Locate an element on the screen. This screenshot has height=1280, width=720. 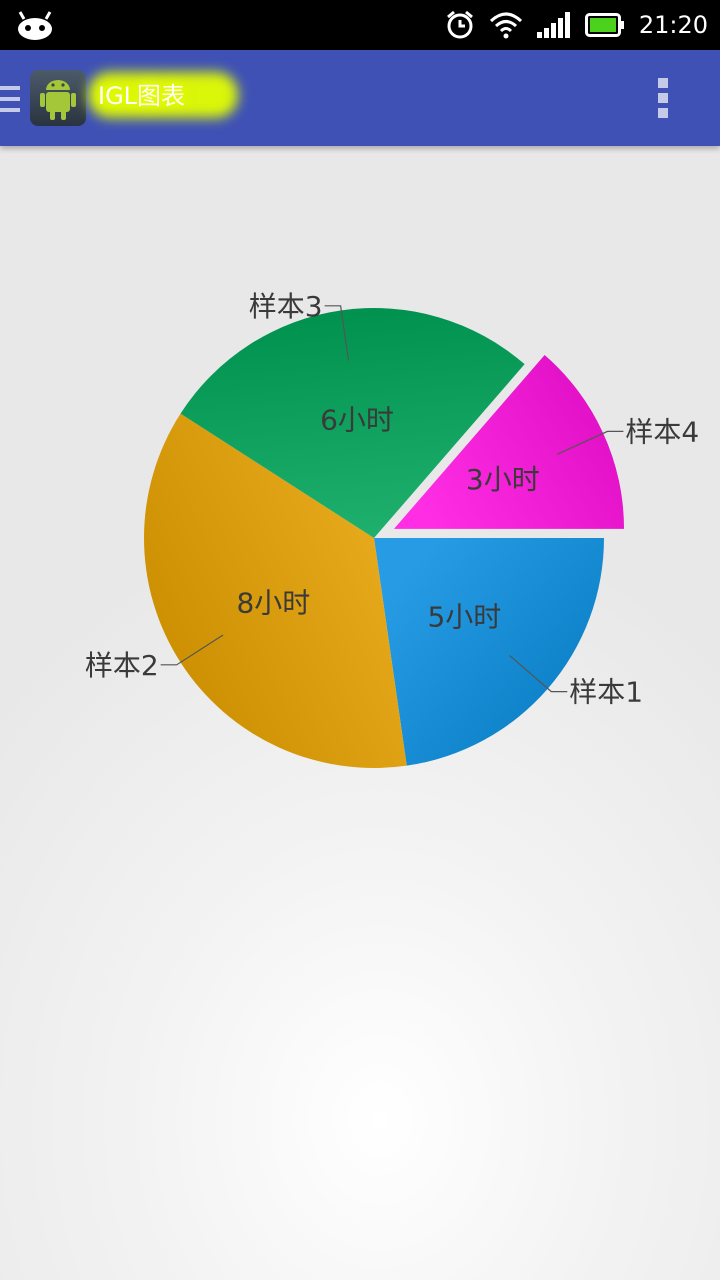
slice-name-label-1: 样本1 is located at coordinates (606, 692).